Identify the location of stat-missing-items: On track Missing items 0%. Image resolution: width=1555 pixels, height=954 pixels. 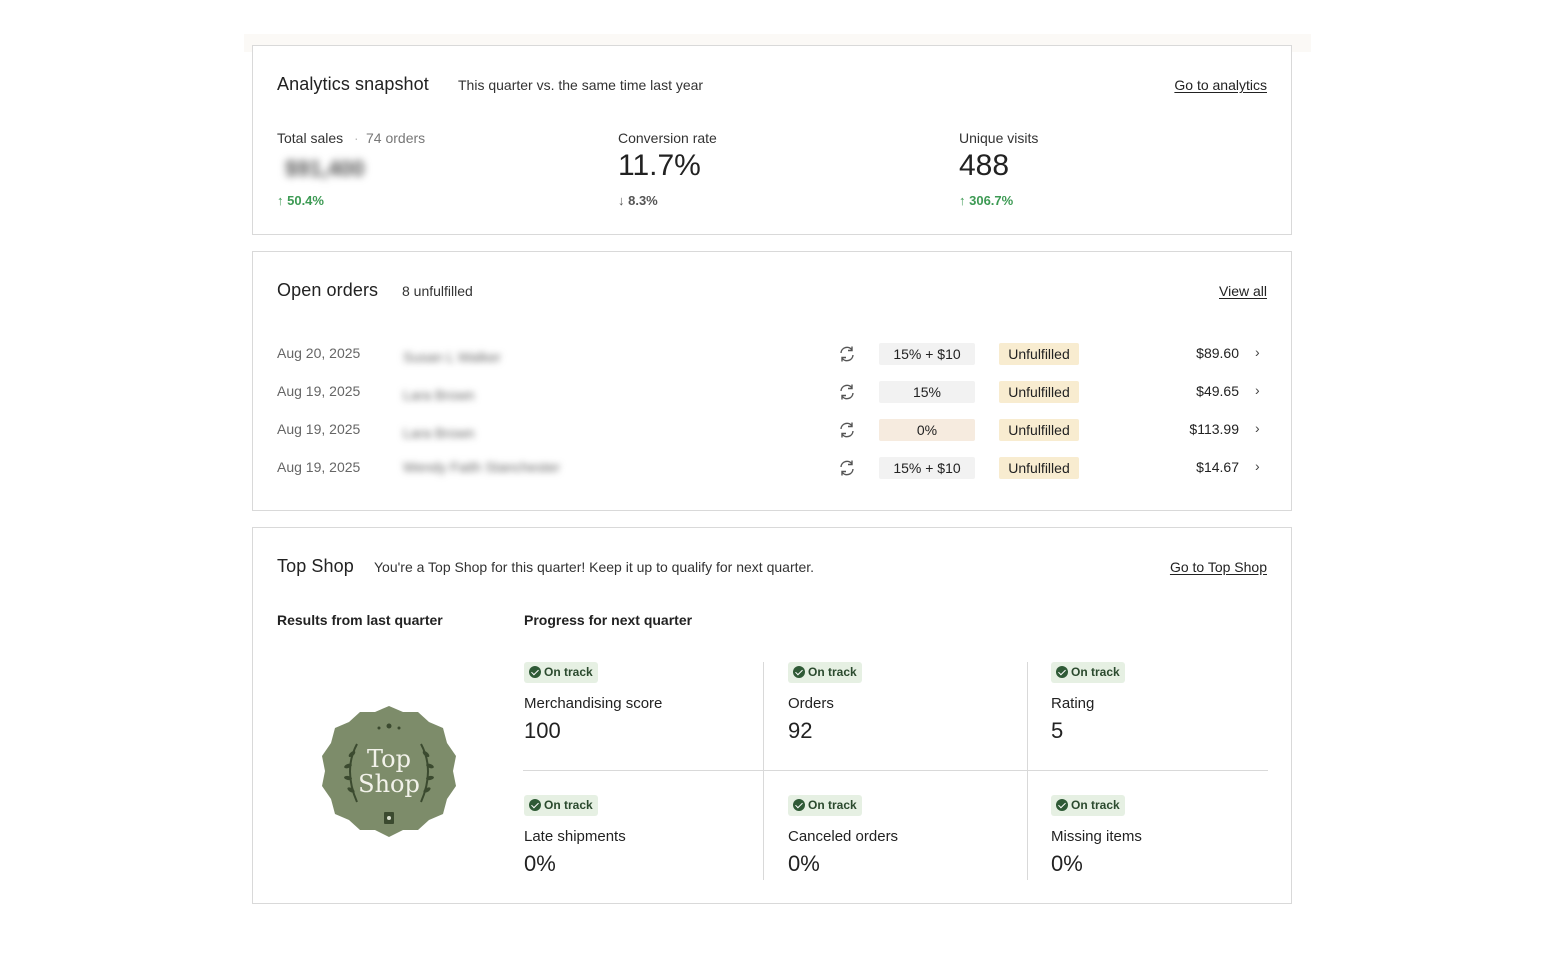
(1161, 845).